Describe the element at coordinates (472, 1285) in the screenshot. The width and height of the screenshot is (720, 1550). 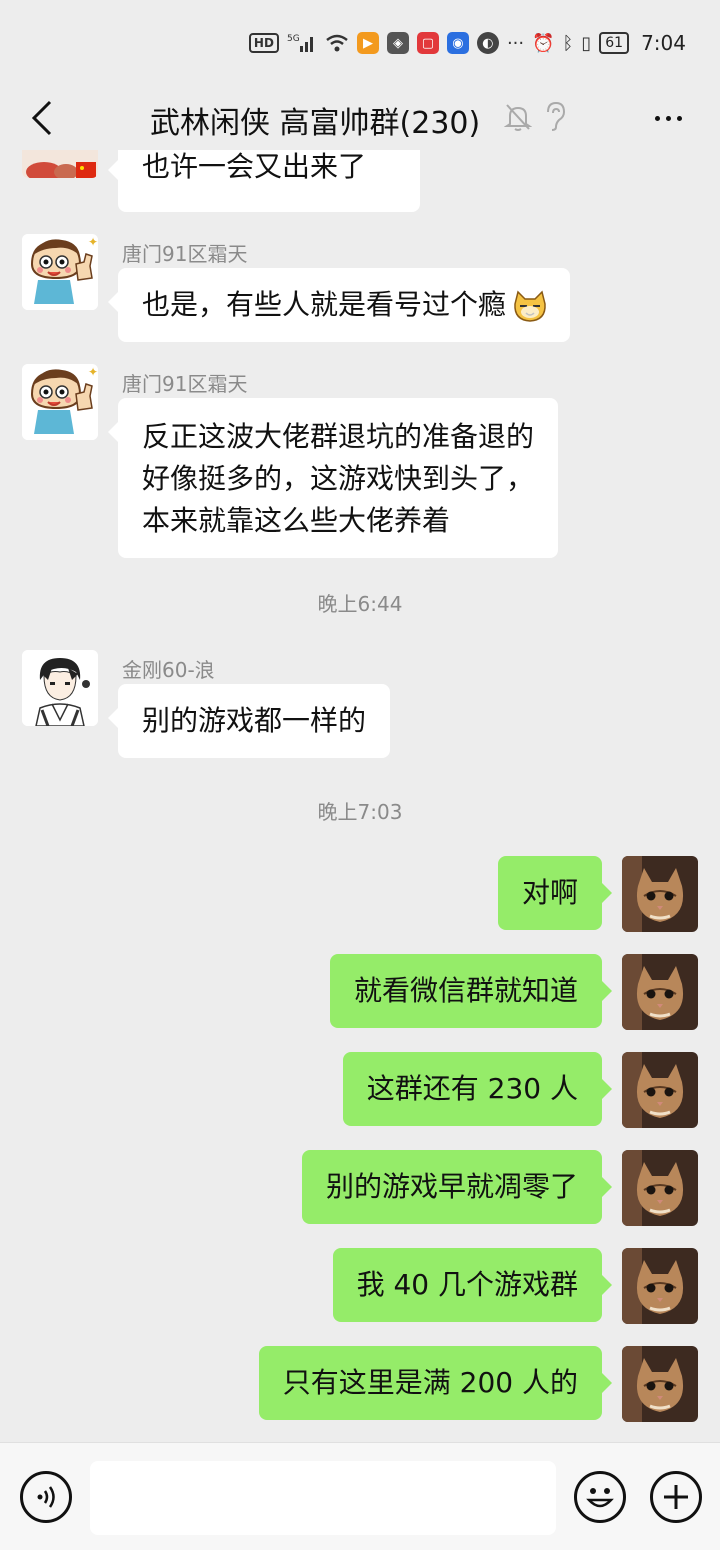
I see `message-bubble: 我 40 几个游戏群` at that location.